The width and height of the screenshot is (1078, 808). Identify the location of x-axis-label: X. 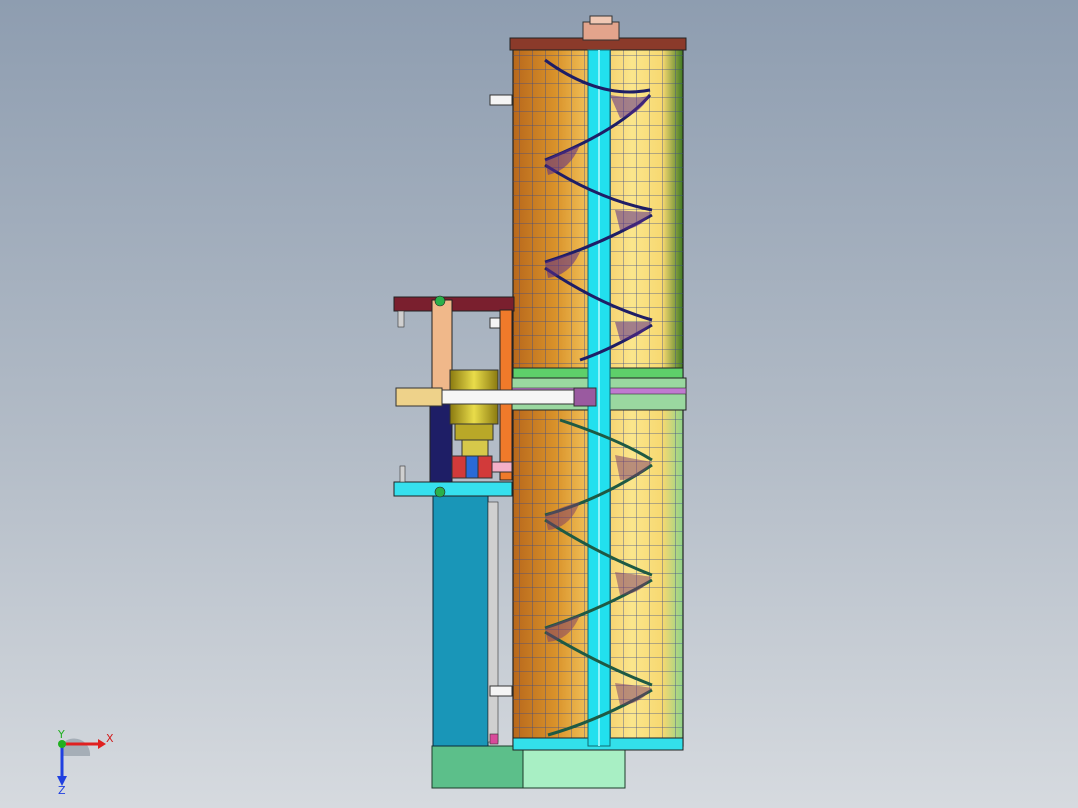
(110, 738).